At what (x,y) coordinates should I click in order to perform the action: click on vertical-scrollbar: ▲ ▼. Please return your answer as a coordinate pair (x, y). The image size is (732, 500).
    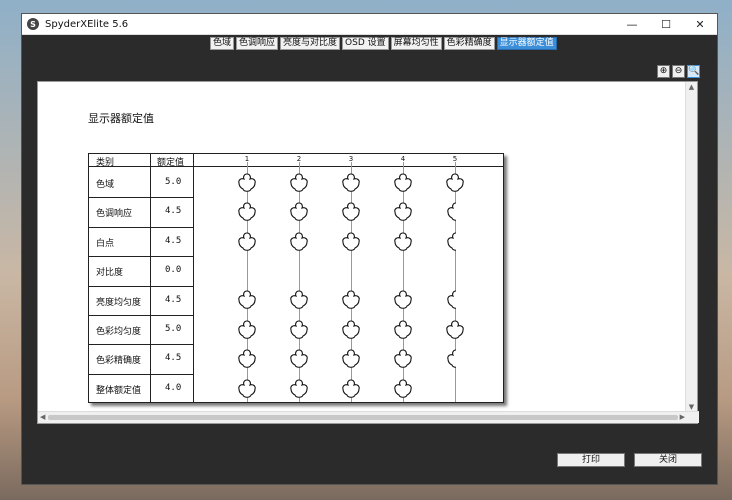
    Looking at the image, I should click on (691, 247).